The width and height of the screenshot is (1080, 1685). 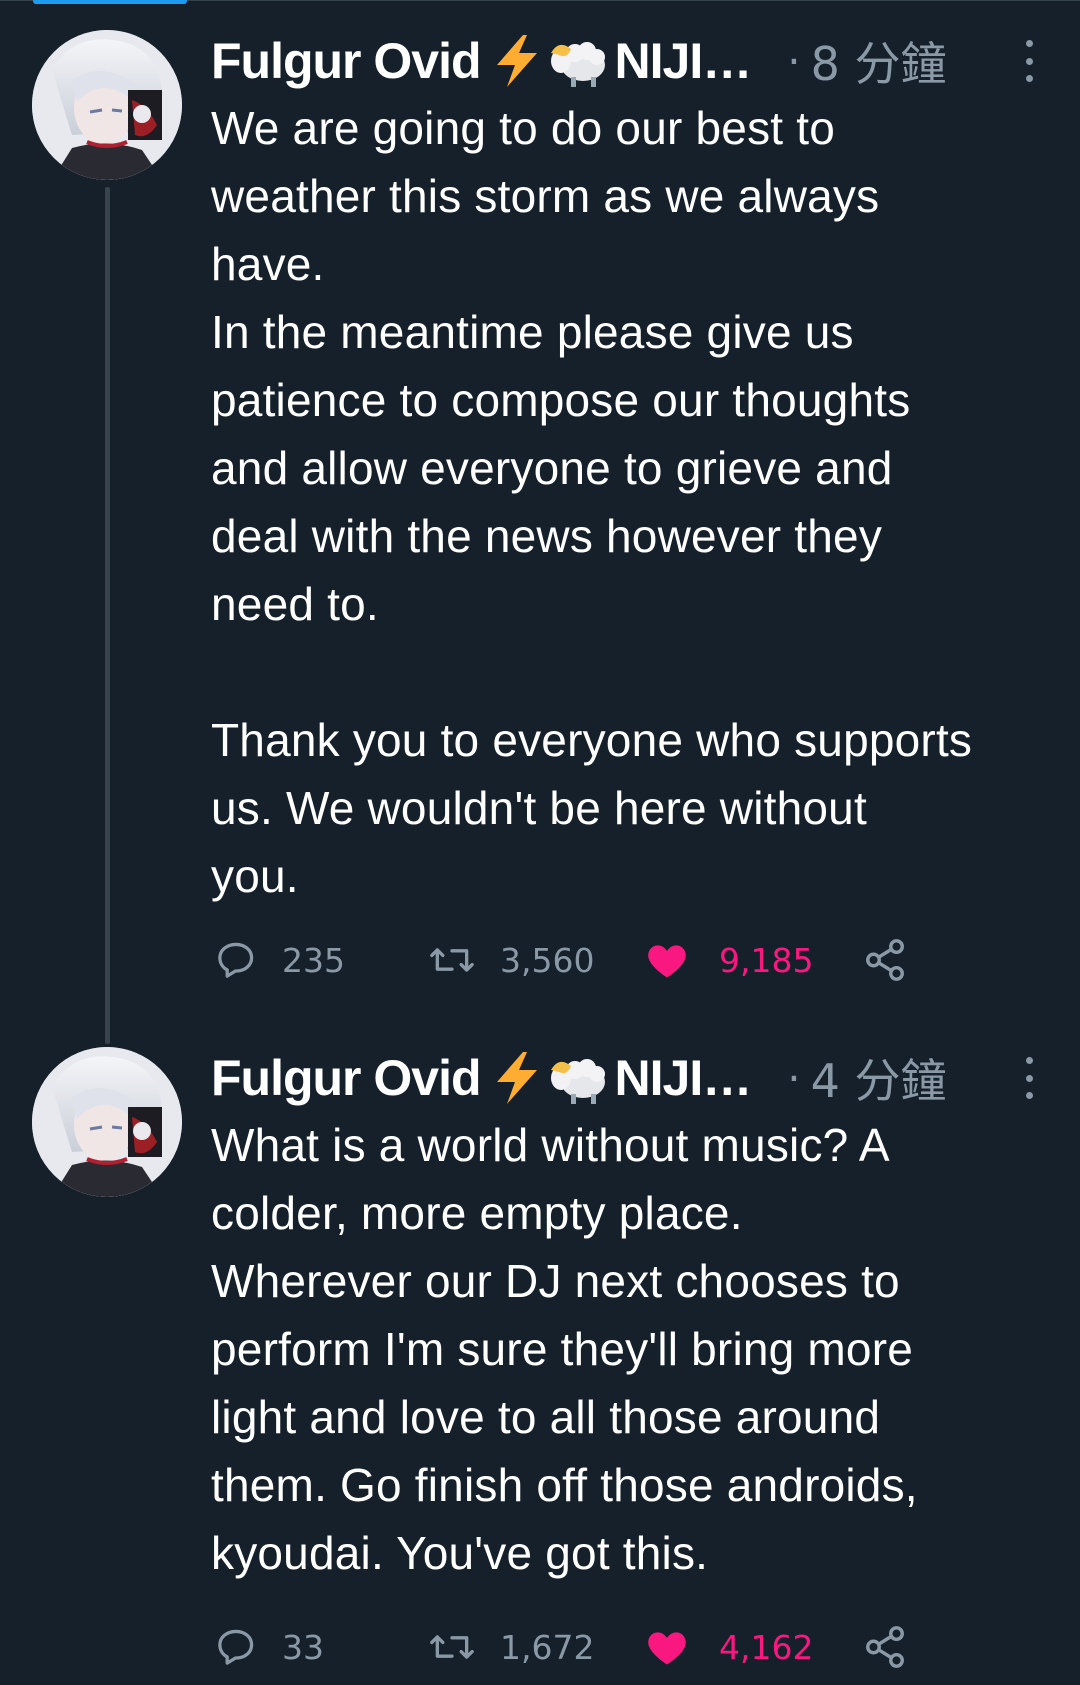 I want to click on tweet-actions: 235 3,560 9,185, so click(x=452, y=960).